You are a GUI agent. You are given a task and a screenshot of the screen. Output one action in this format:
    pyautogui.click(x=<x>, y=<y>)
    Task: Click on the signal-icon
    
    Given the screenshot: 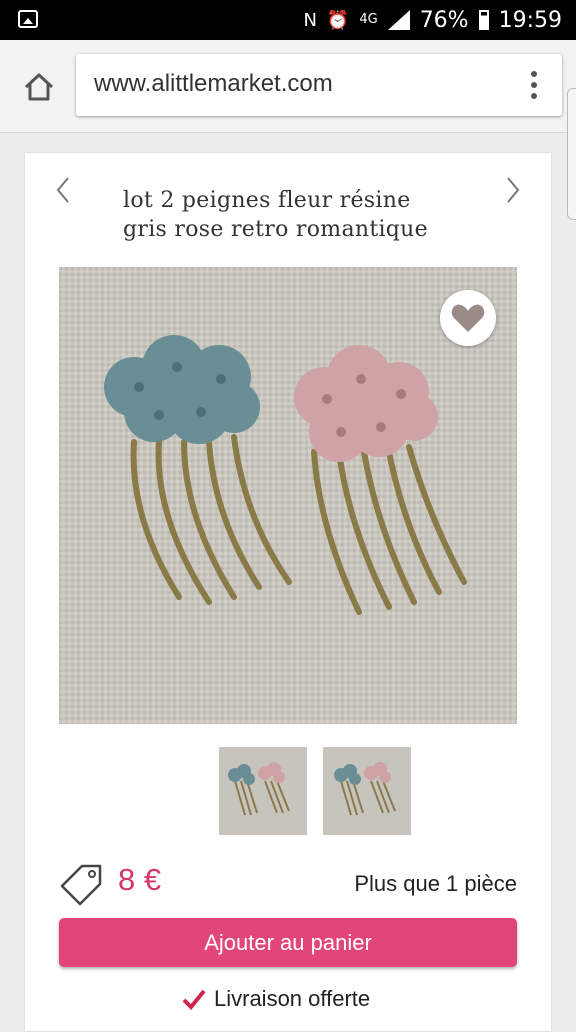 What is the action you would take?
    pyautogui.click(x=398, y=20)
    